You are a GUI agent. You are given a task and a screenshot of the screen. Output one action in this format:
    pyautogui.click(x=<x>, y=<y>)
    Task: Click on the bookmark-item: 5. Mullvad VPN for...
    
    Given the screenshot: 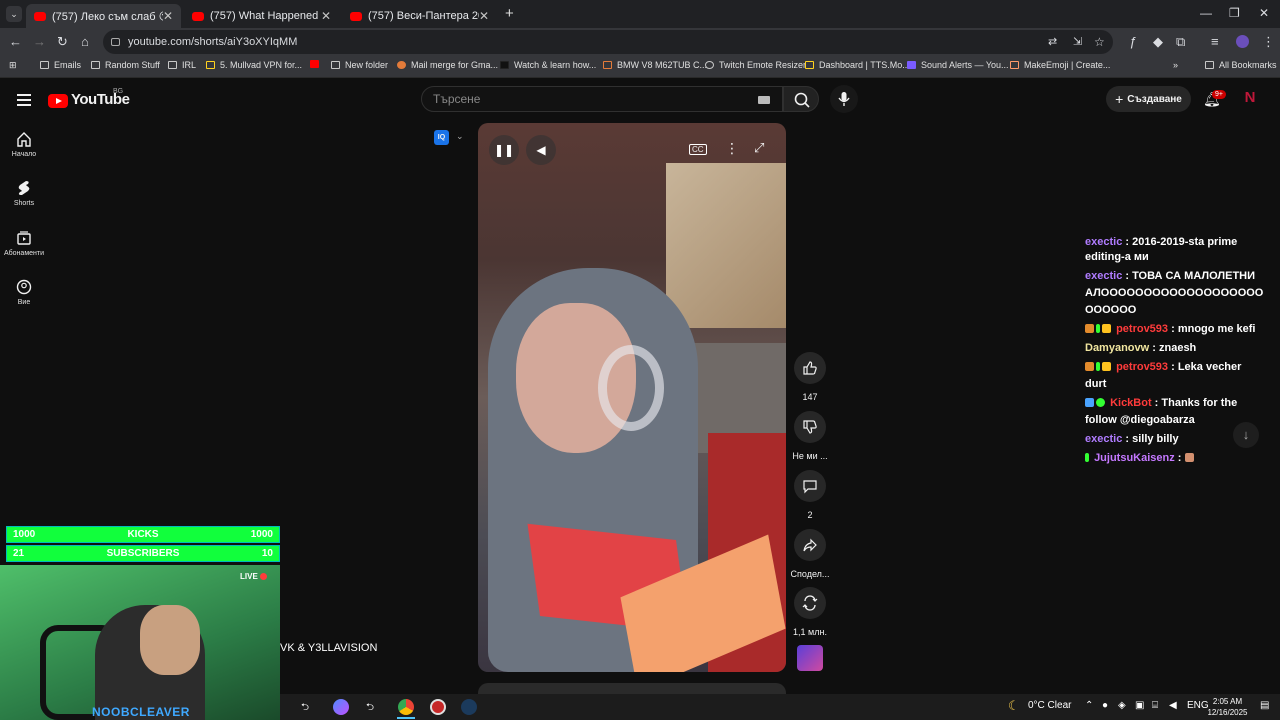 What is the action you would take?
    pyautogui.click(x=254, y=65)
    